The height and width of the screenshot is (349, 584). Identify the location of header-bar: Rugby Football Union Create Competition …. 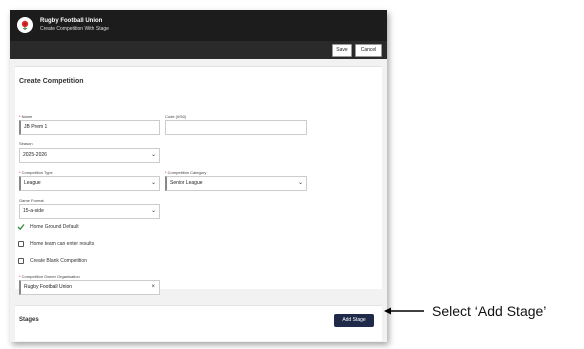
(198, 25).